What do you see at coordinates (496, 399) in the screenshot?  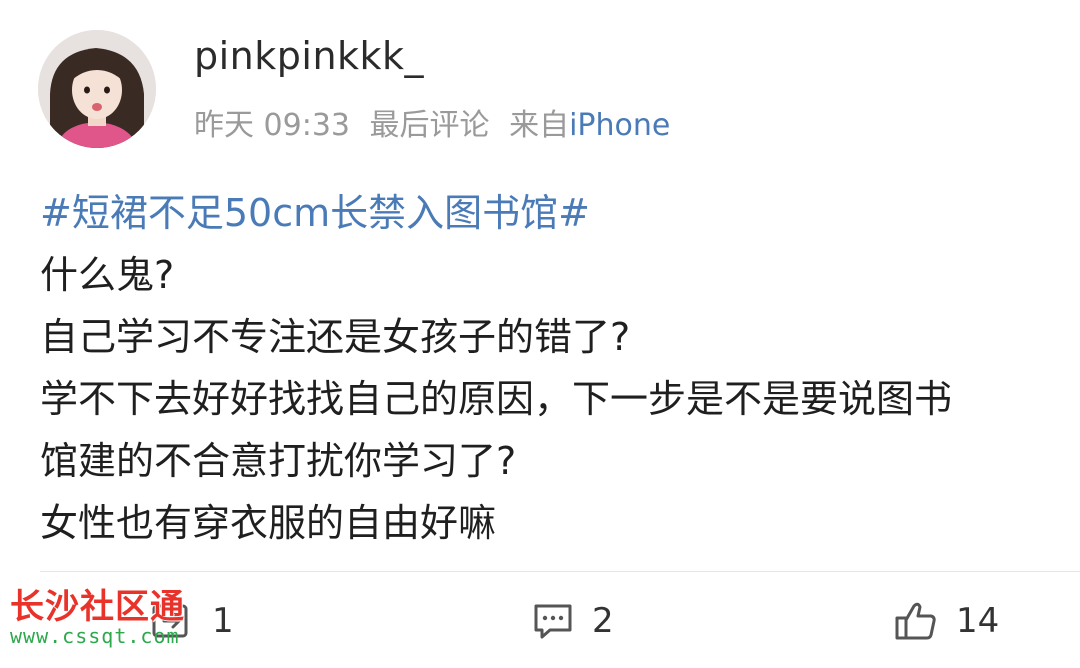 I see `post-line: 学不下去好好找找自己的原因，下一步是不是要说图书` at bounding box center [496, 399].